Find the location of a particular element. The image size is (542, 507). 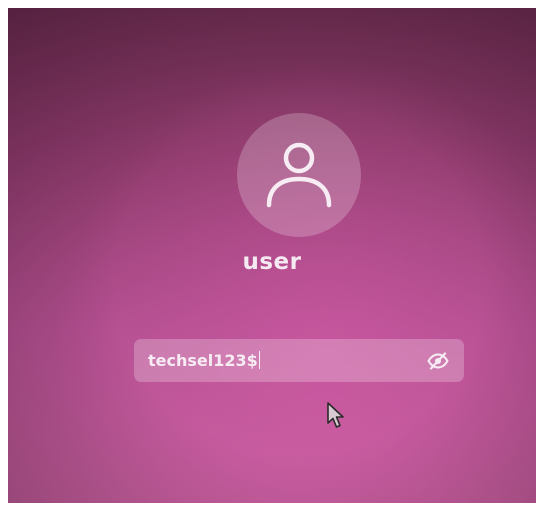

eye-slash-icon is located at coordinates (438, 361).